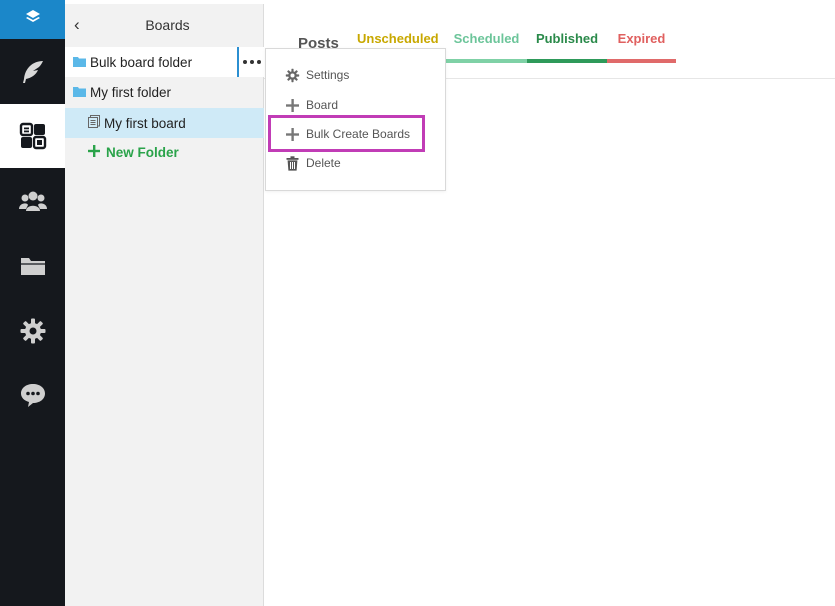 The height and width of the screenshot is (606, 835). I want to click on panel-title: Boards, so click(167, 25).